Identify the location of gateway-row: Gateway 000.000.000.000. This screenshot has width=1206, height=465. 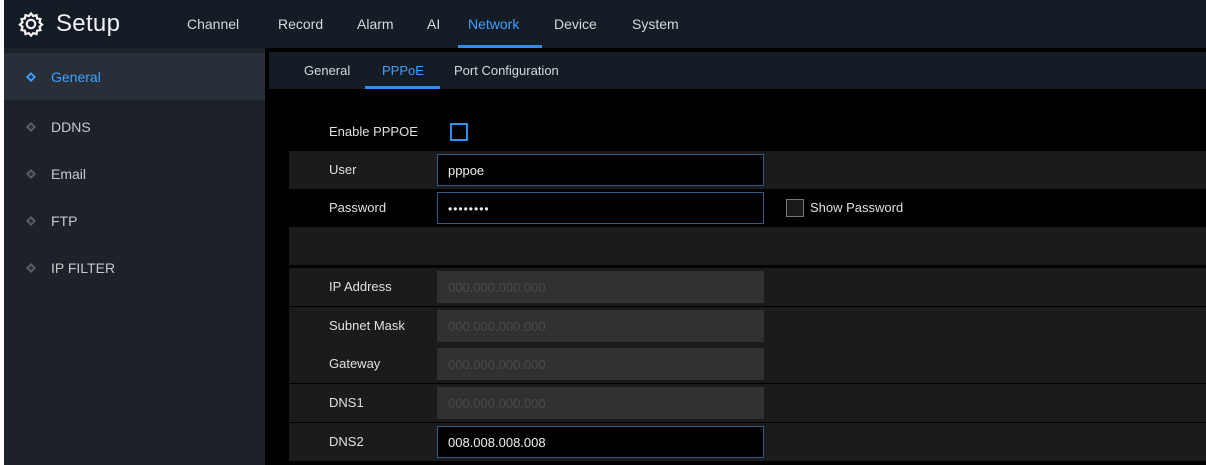
(747, 364).